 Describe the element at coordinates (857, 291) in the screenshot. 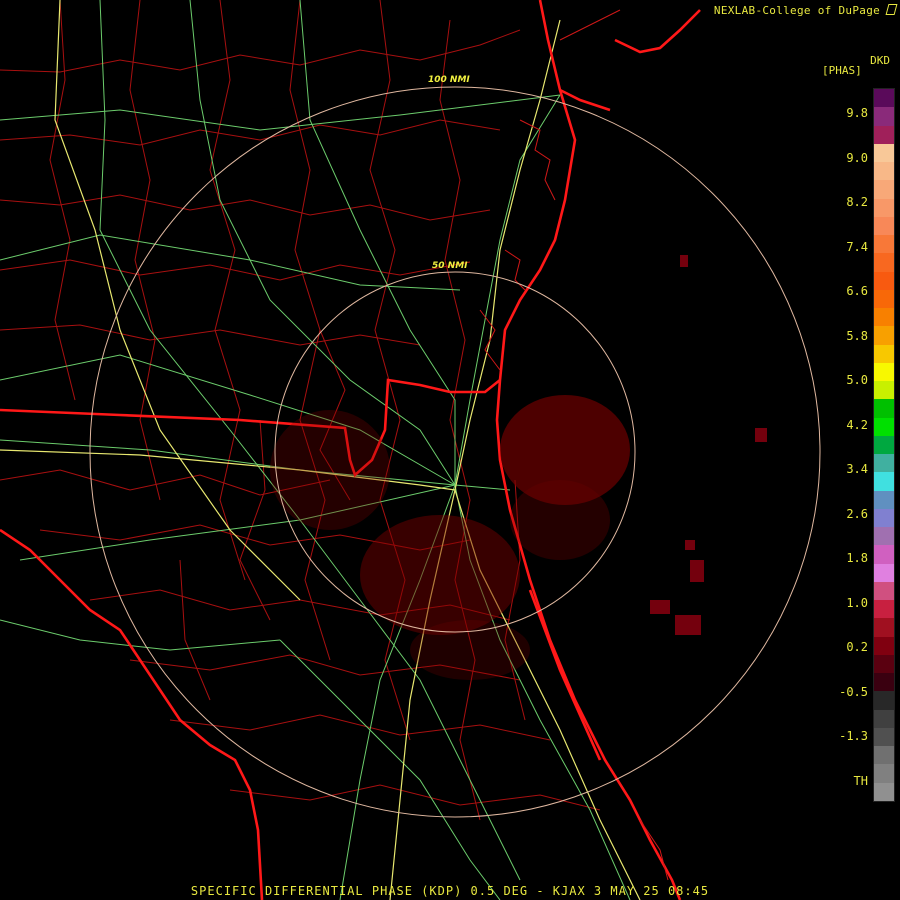

I see `colorbar-tick-label: 6.6` at that location.